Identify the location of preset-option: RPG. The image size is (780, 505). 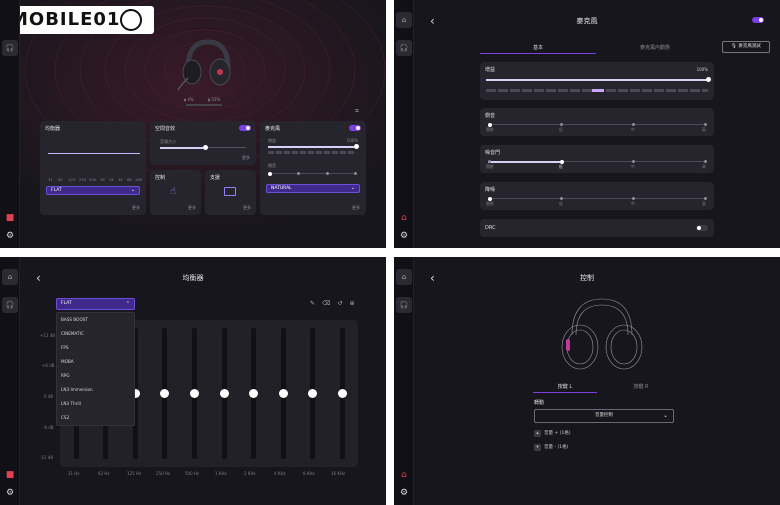
(95, 376).